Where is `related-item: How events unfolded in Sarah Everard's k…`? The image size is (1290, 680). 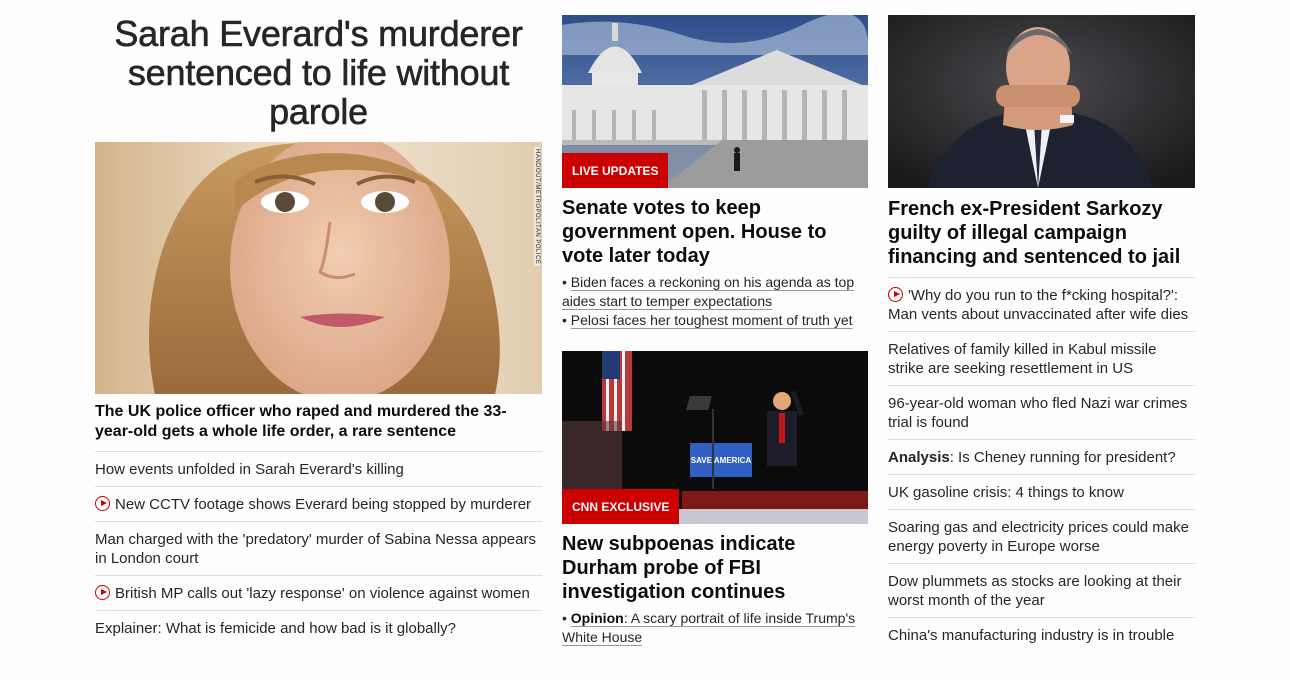 related-item: How events unfolded in Sarah Everard's k… is located at coordinates (318, 469).